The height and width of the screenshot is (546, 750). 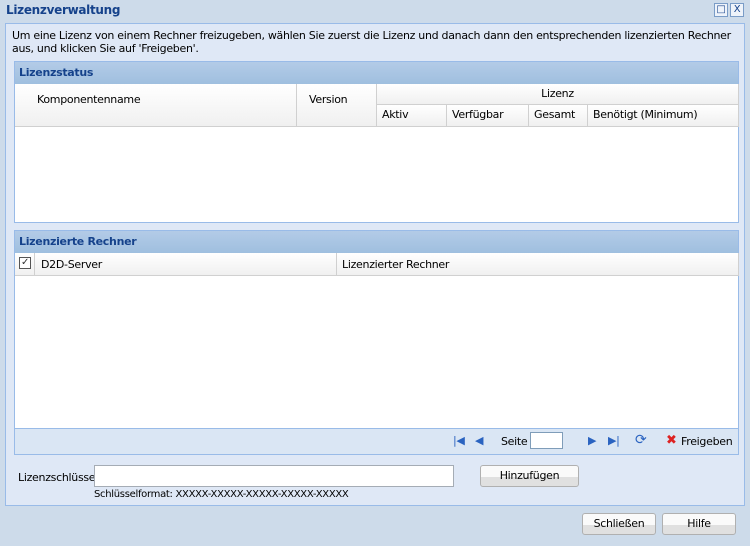 What do you see at coordinates (721, 10) in the screenshot?
I see `maximize-button: □` at bounding box center [721, 10].